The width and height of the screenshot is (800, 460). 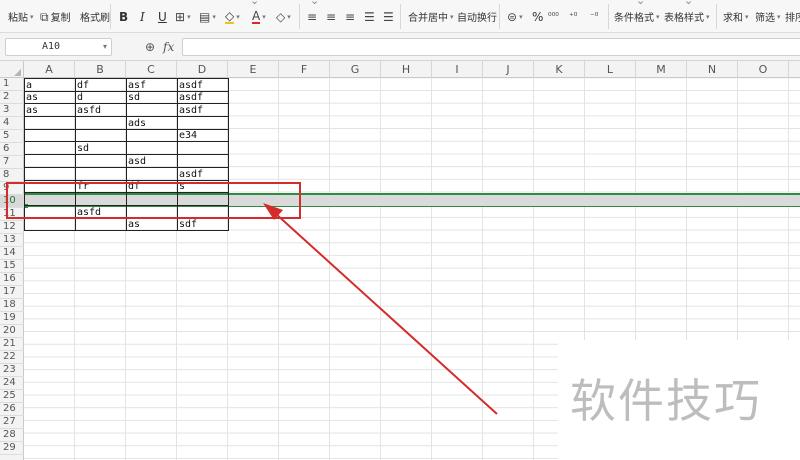 What do you see at coordinates (610, 69) in the screenshot?
I see `column-header-l: L` at bounding box center [610, 69].